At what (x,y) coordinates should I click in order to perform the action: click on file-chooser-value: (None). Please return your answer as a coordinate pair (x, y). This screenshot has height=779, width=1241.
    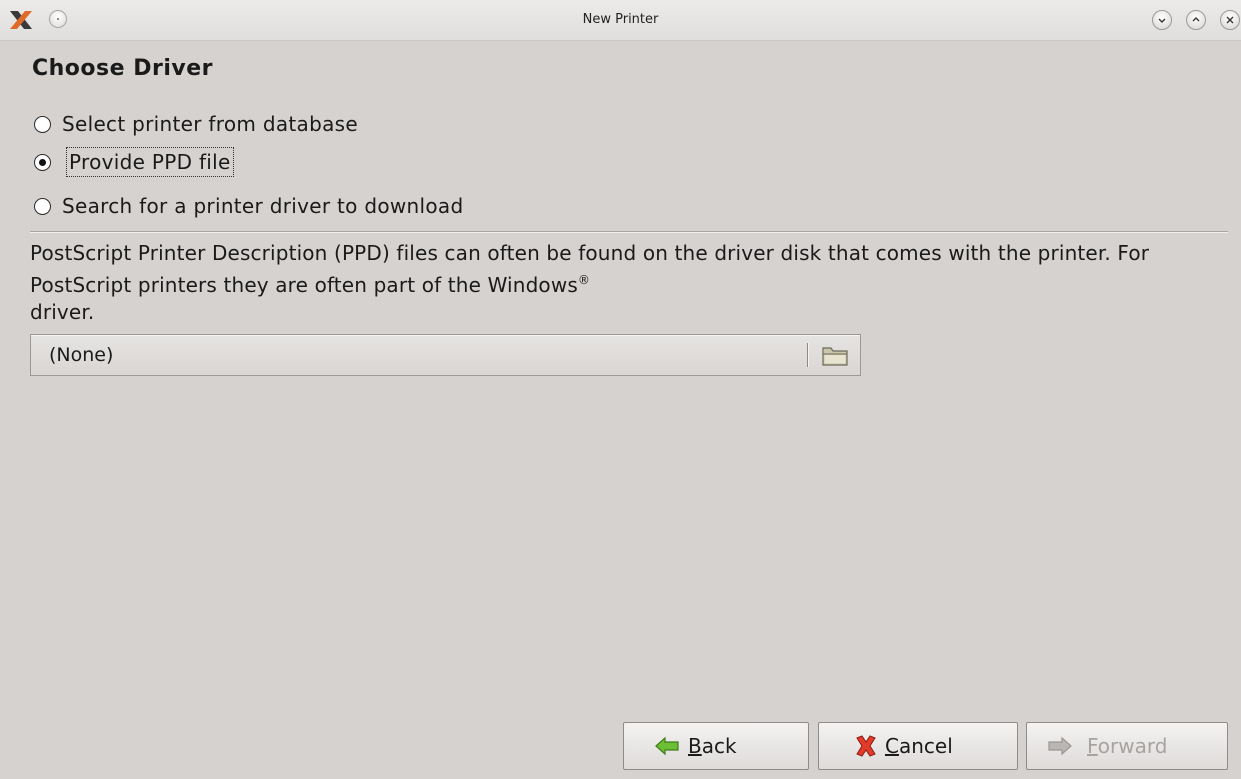
    Looking at the image, I should click on (81, 355).